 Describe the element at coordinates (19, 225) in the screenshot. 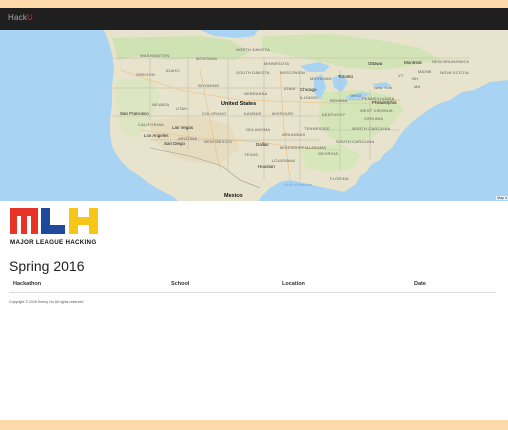

I see `mlh-logo-m-cut-left` at that location.